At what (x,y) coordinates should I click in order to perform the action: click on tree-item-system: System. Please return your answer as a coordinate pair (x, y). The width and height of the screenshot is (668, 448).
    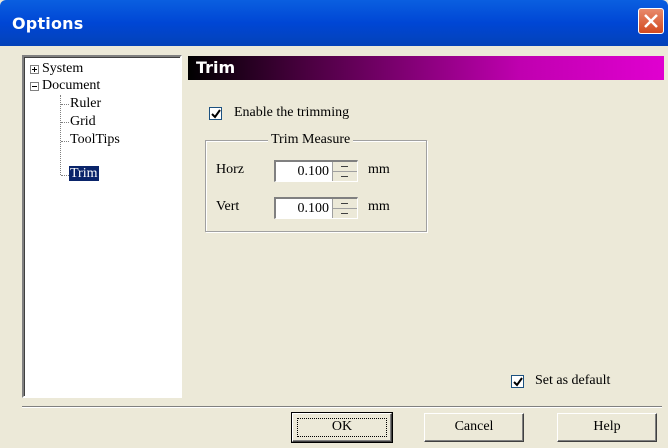
    Looking at the image, I should click on (62, 69).